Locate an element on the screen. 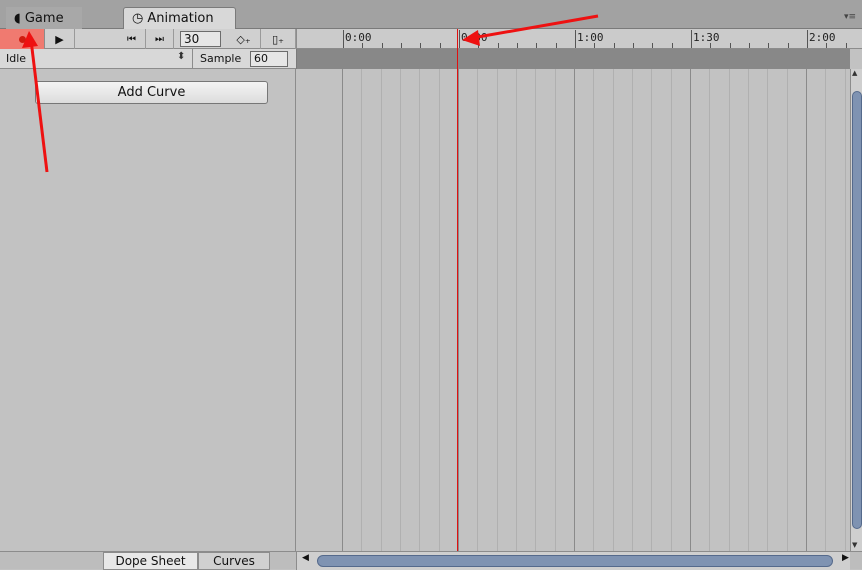 The width and height of the screenshot is (862, 570). time-ruler: 0:00 0:30 1:00 1:30 2:00 is located at coordinates (579, 39).